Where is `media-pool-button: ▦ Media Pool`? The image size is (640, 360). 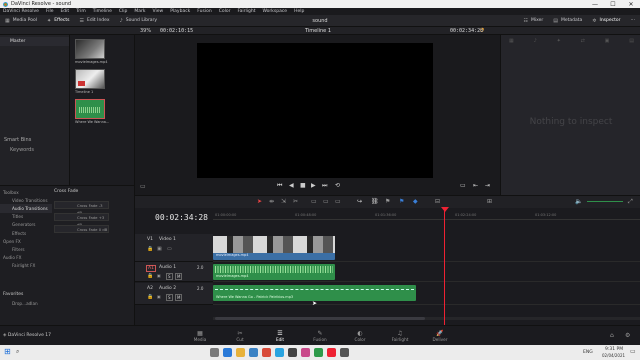
media-pool-button: ▦ Media Pool is located at coordinates (21, 21).